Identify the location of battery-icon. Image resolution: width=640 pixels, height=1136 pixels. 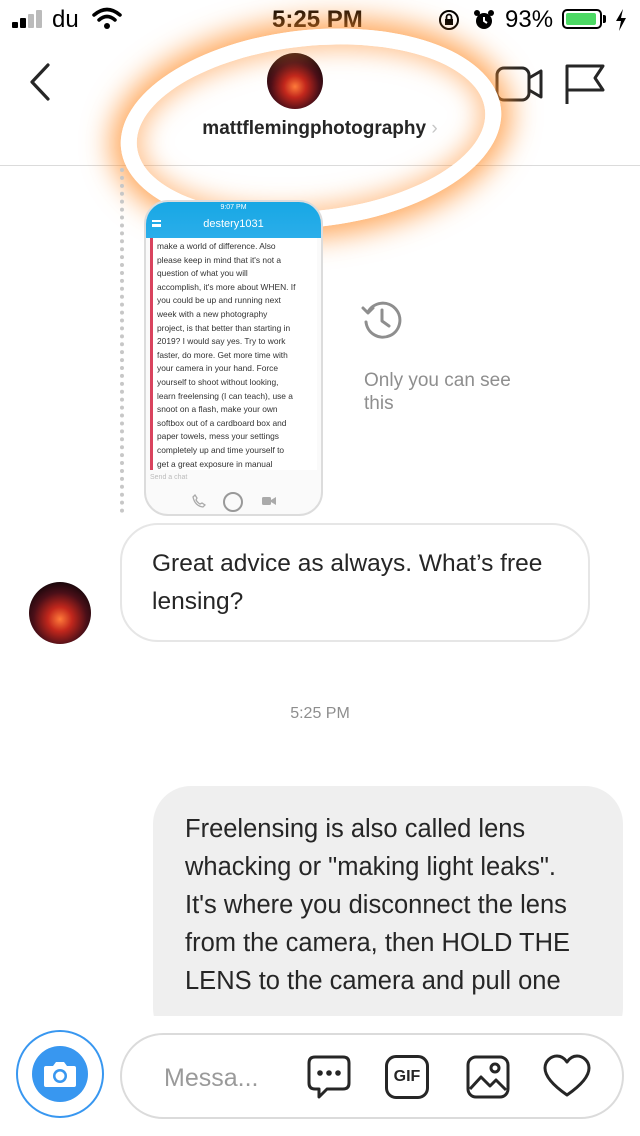
(582, 19).